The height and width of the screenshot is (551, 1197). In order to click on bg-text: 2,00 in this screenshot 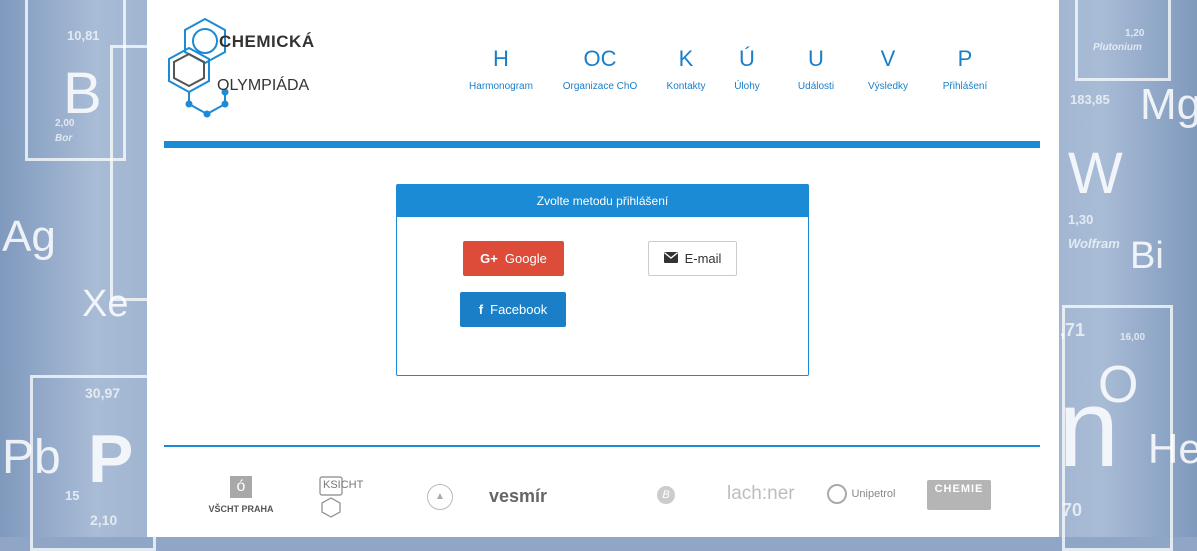, I will do `click(65, 123)`.